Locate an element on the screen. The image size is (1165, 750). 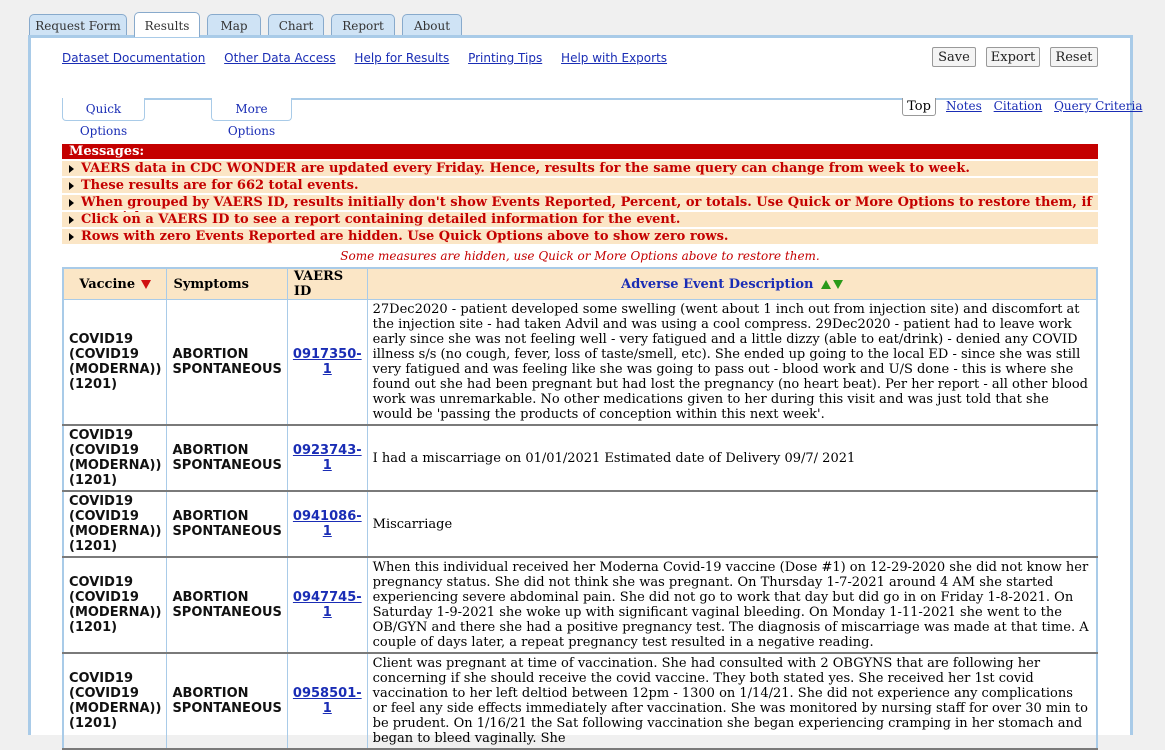
tab-request-form: Request Form is located at coordinates (78, 24).